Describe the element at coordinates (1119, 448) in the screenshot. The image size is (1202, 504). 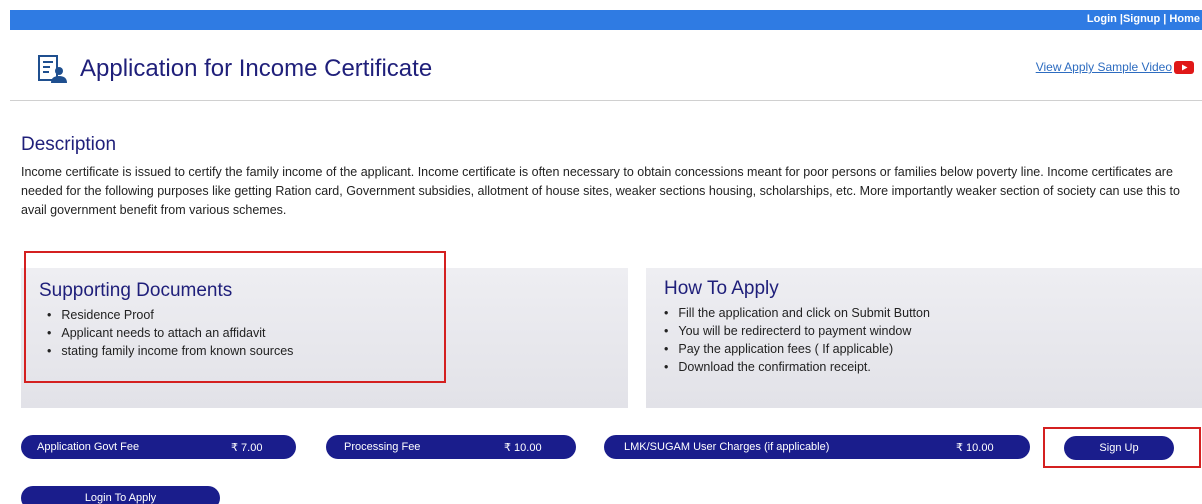
I see `sign-up-button: Sign Up` at that location.